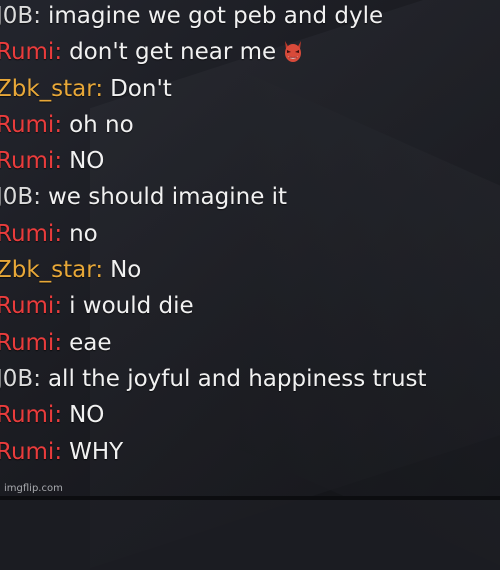  What do you see at coordinates (250, 126) in the screenshot?
I see `chat-message: Rumi: oh no` at bounding box center [250, 126].